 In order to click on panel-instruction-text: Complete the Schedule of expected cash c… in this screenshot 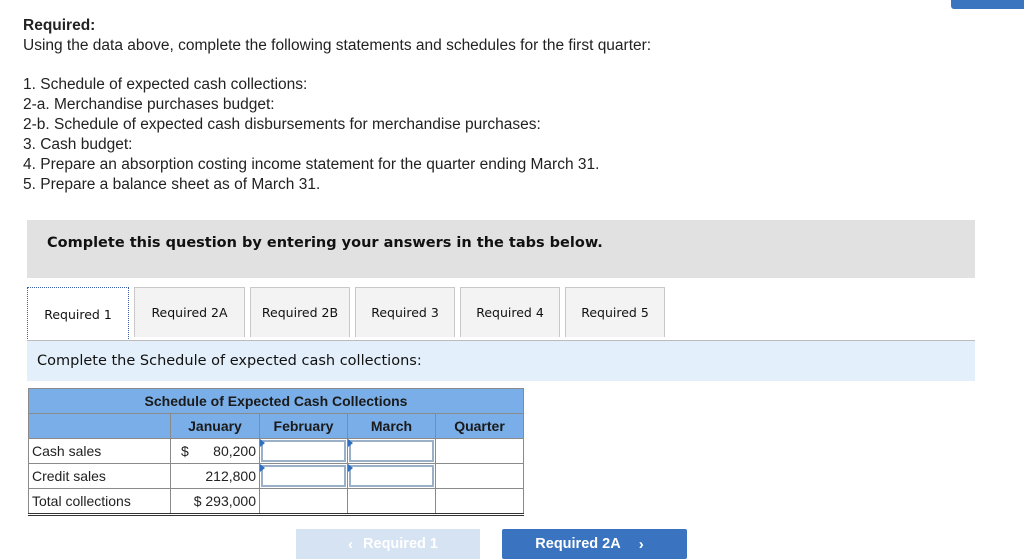, I will do `click(229, 361)`.